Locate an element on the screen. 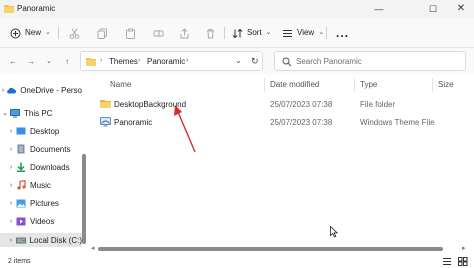 This screenshot has width=474, height=268. scissors-icon is located at coordinates (74, 33).